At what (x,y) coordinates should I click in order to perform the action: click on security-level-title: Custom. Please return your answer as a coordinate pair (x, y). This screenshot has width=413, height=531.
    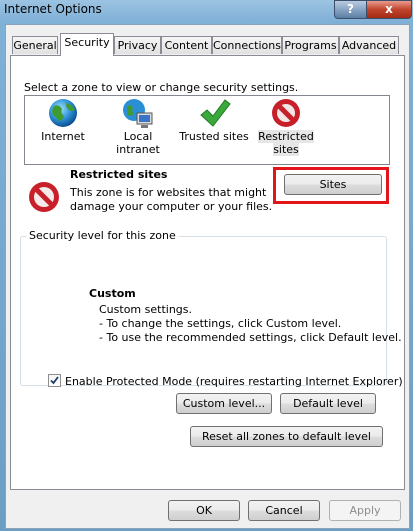
    Looking at the image, I should click on (112, 293).